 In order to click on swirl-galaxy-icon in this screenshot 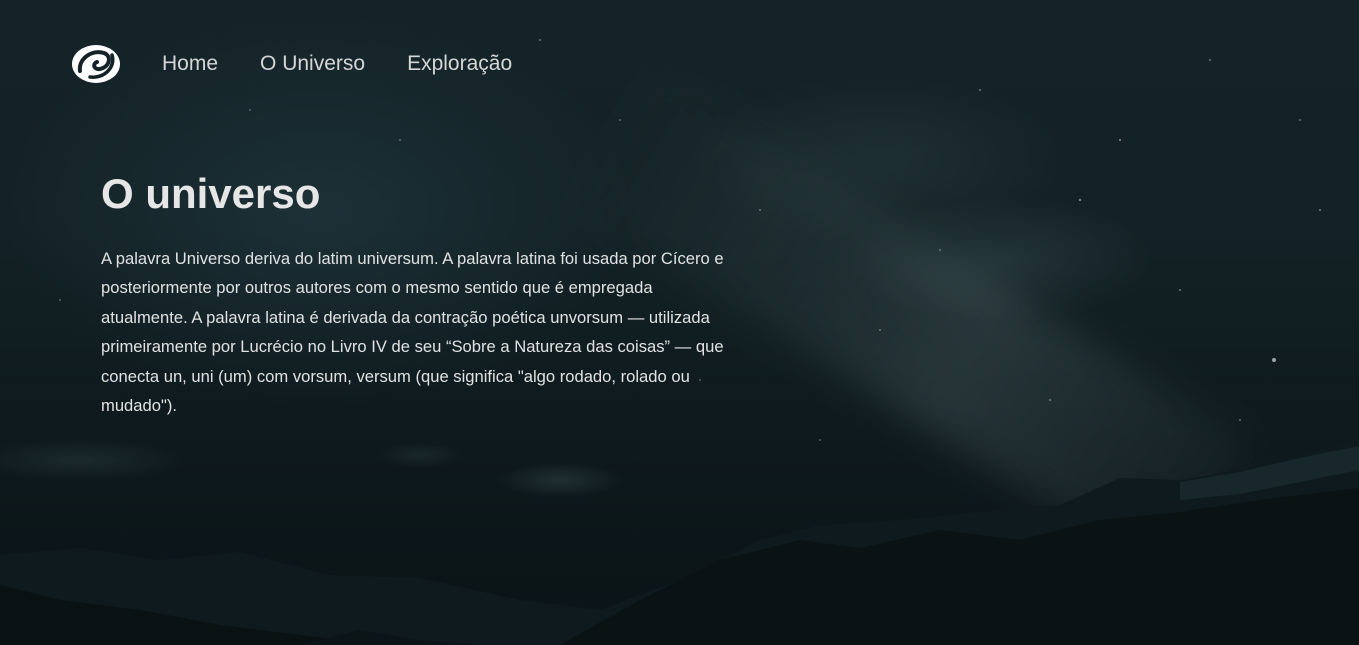, I will do `click(96, 64)`.